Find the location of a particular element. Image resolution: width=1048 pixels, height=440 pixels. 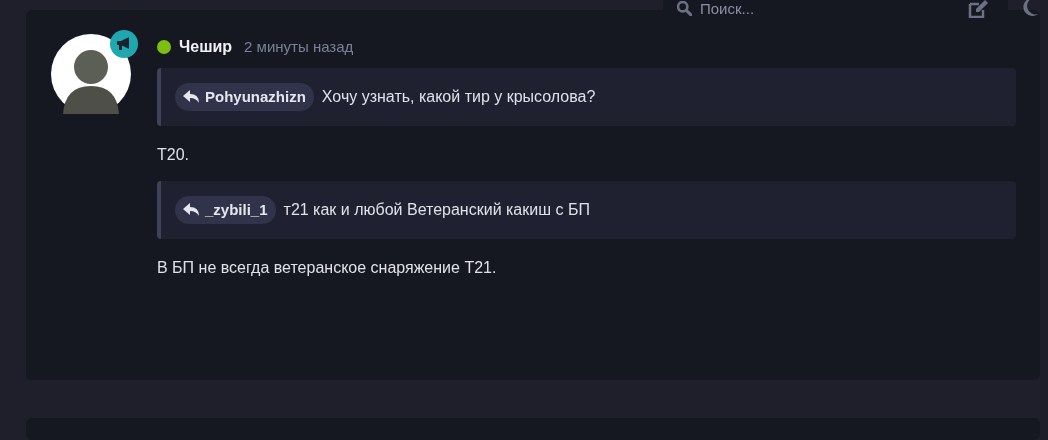

megaphone-icon is located at coordinates (124, 44).